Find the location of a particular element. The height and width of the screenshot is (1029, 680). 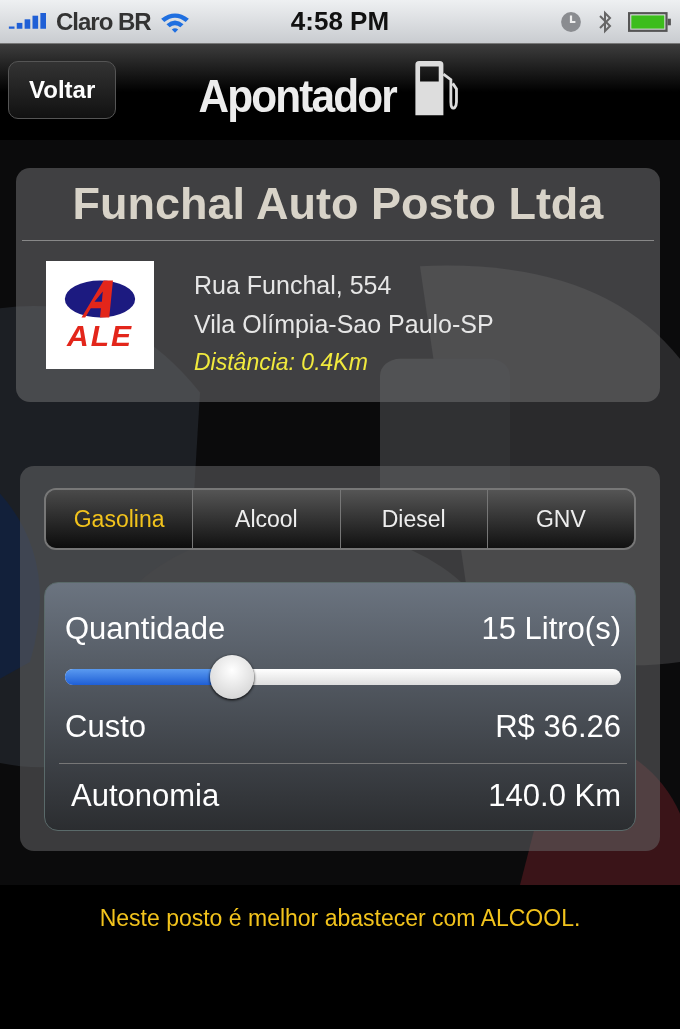

fuel-tab: Alcool is located at coordinates (266, 519).